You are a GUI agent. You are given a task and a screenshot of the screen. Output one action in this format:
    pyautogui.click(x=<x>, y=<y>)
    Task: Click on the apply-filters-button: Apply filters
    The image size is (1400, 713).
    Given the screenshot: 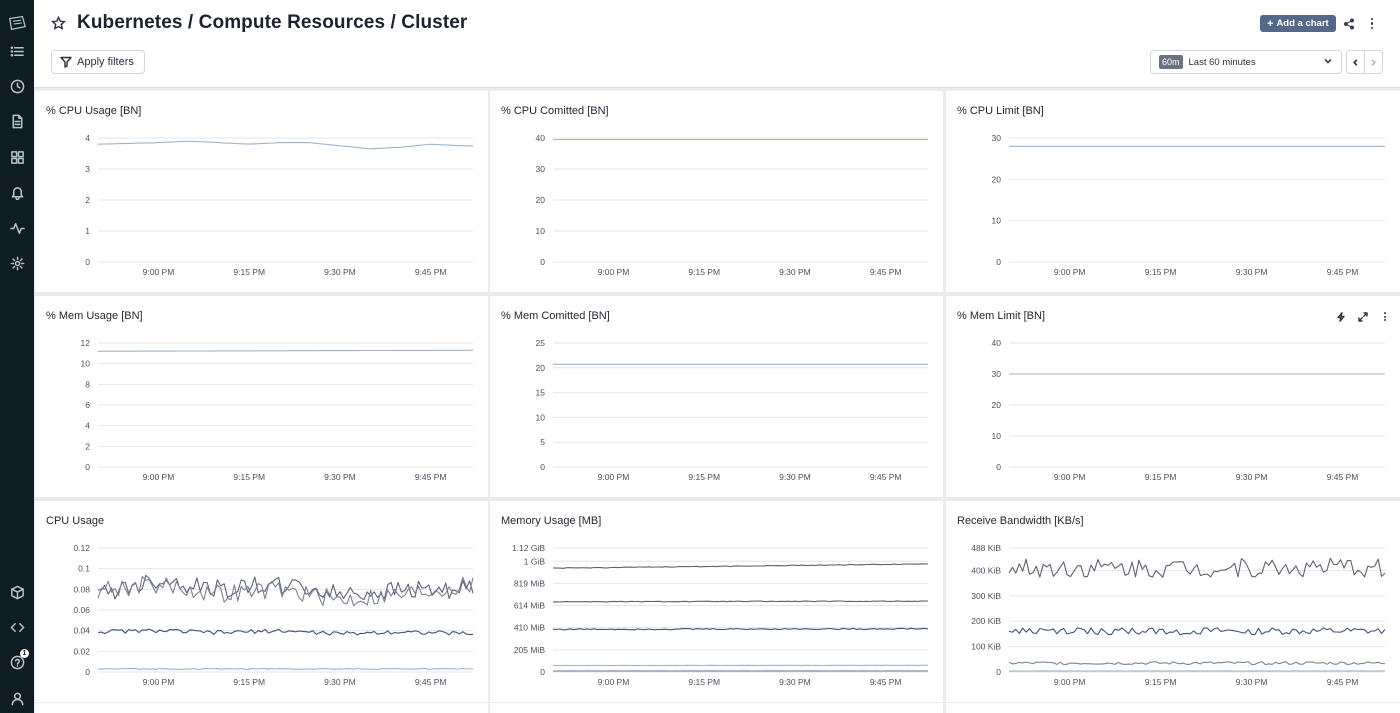 What is the action you would take?
    pyautogui.click(x=98, y=62)
    